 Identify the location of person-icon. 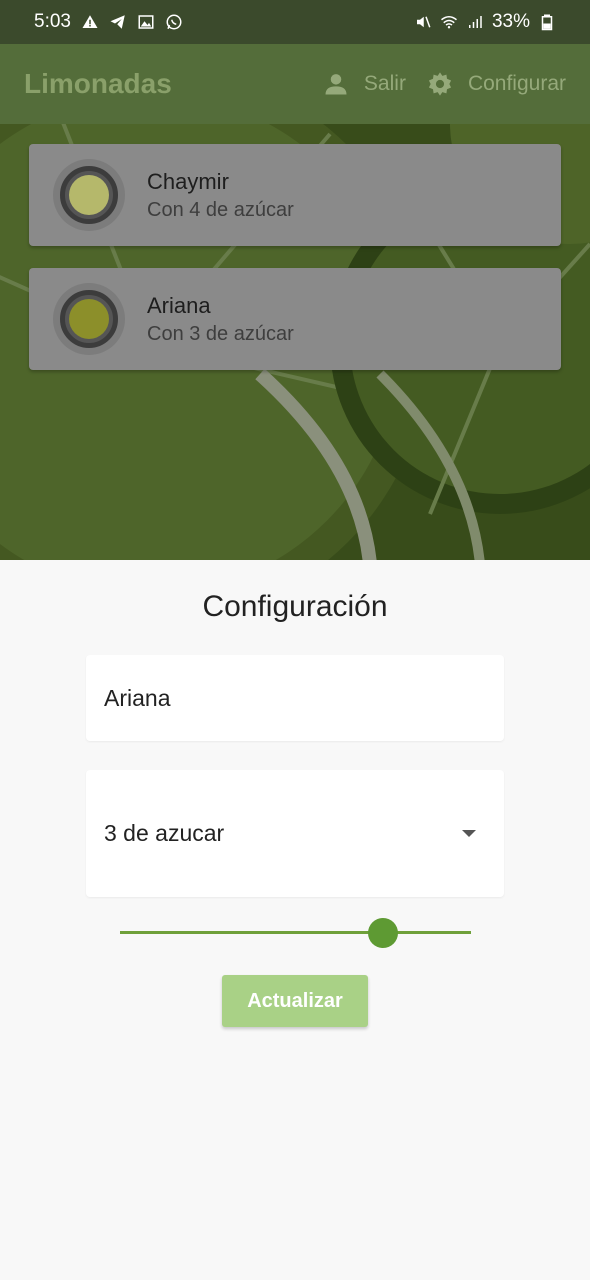
(336, 84).